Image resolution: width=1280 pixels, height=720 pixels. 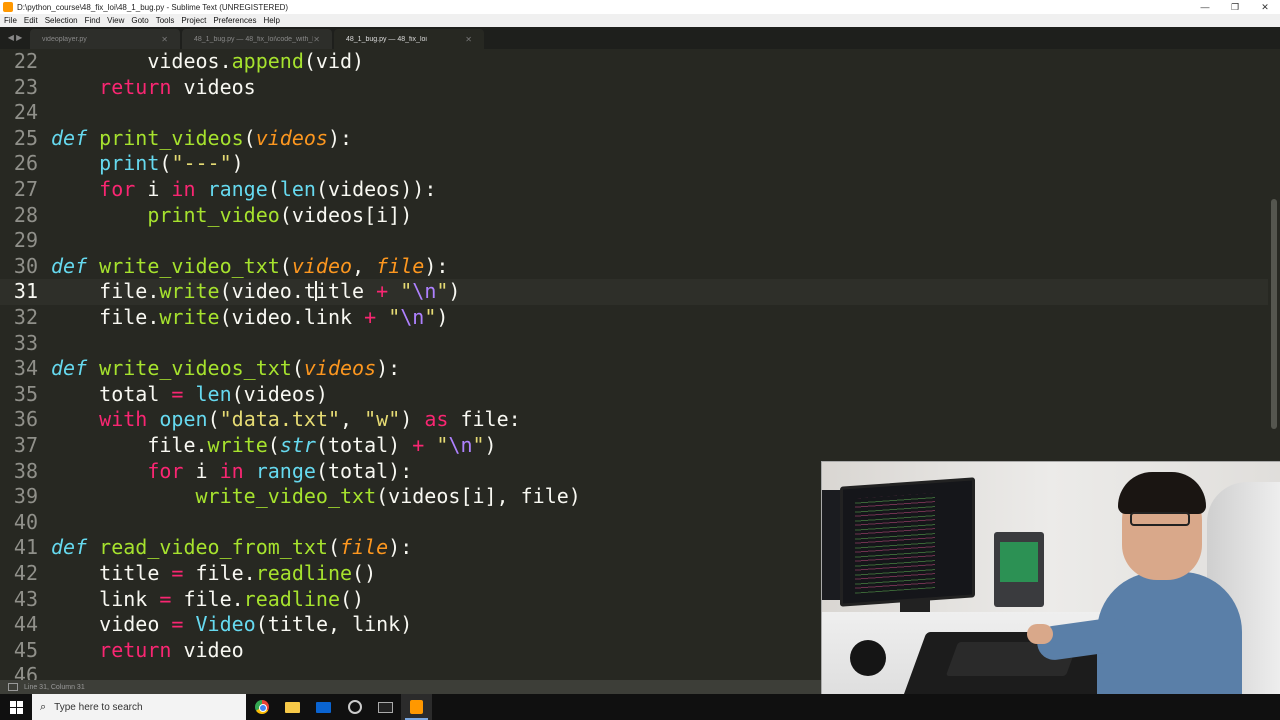 What do you see at coordinates (634, 88) in the screenshot?
I see `code-line: 23 return videos` at bounding box center [634, 88].